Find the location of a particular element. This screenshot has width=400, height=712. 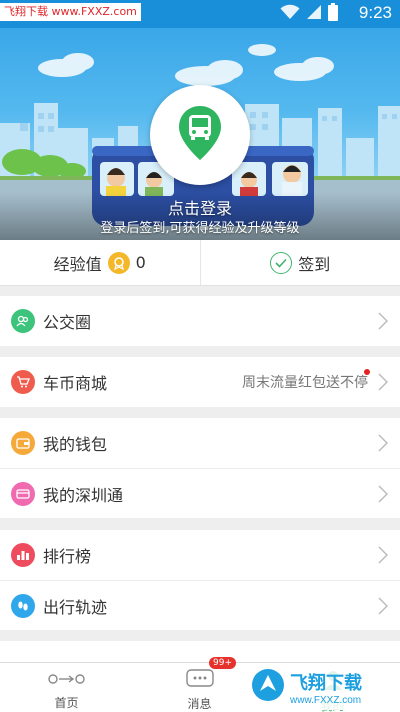

menu-item-travel-track: 出行轨迹 is located at coordinates (200, 605).